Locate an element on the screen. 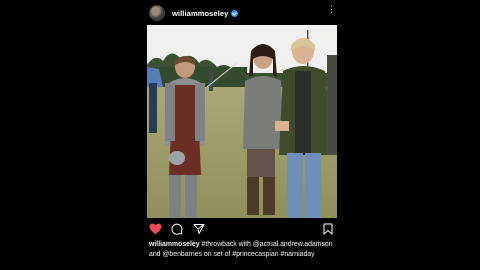 The width and height of the screenshot is (480, 270). verified-badge-icon is located at coordinates (235, 13).